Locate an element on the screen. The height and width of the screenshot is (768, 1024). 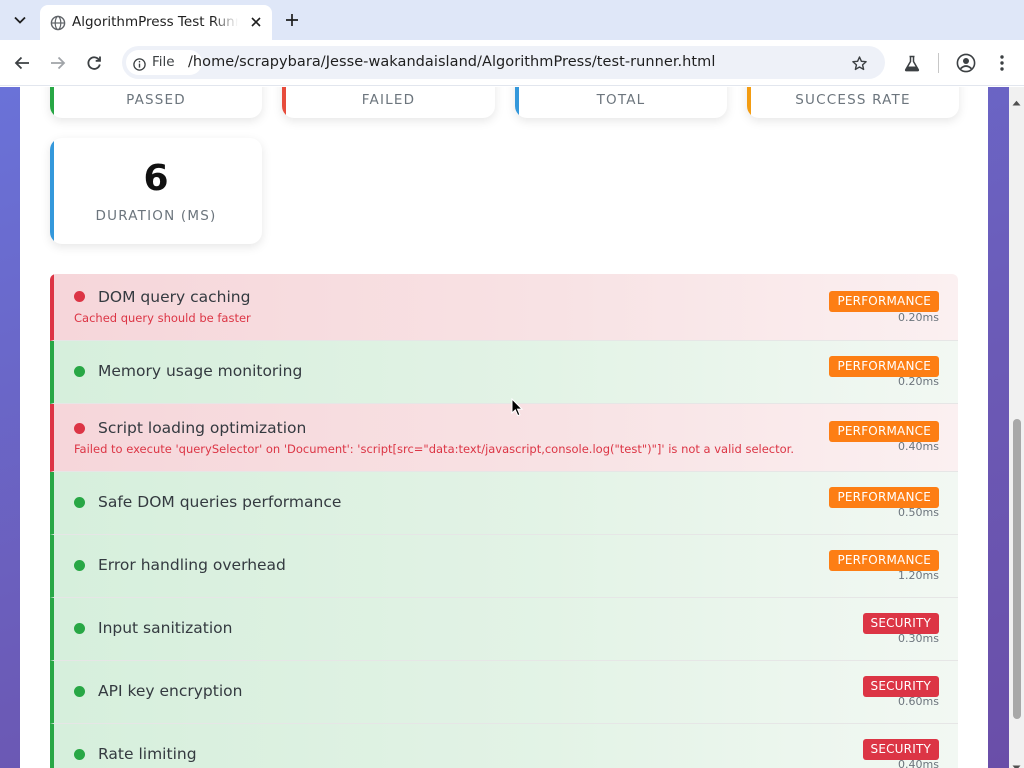
test-duration: 0.50ms is located at coordinates (918, 512).